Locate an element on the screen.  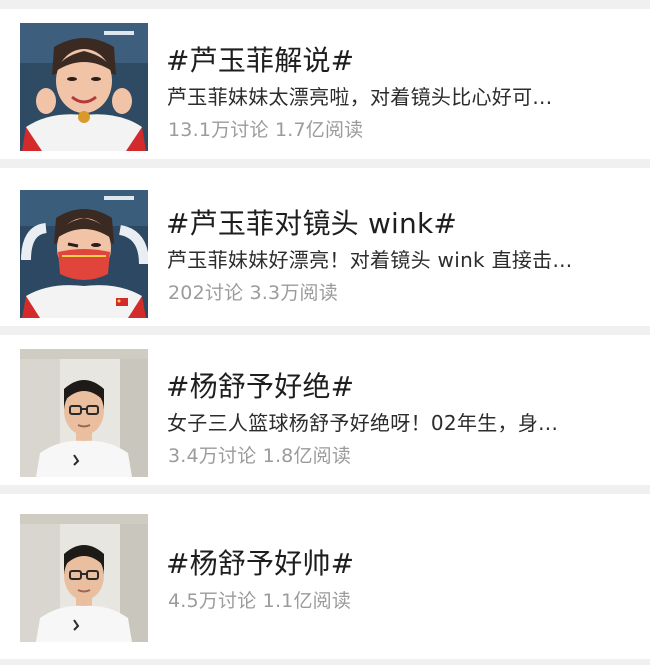
topic-stats: 4.5万讨论 1.1亿阅读 is located at coordinates (260, 601).